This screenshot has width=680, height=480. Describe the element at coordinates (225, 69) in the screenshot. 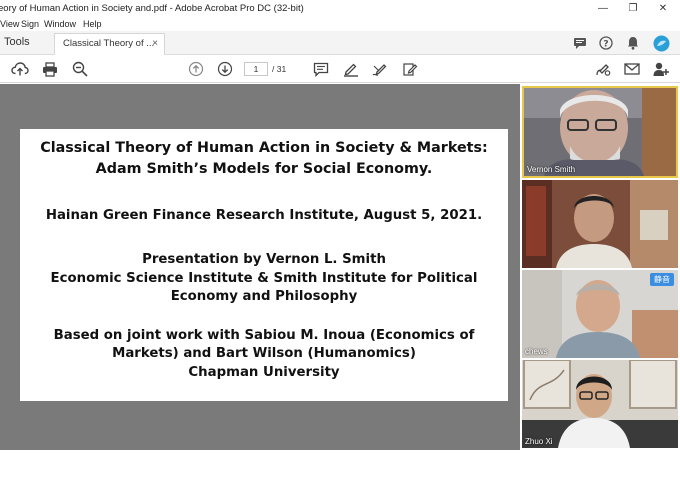

I see `next-page-icon` at that location.